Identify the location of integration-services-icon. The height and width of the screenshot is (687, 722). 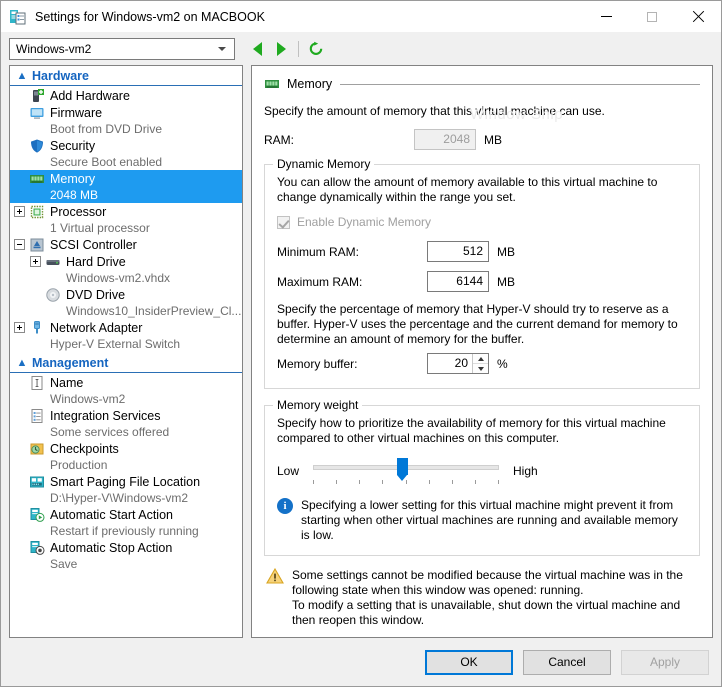
(37, 416).